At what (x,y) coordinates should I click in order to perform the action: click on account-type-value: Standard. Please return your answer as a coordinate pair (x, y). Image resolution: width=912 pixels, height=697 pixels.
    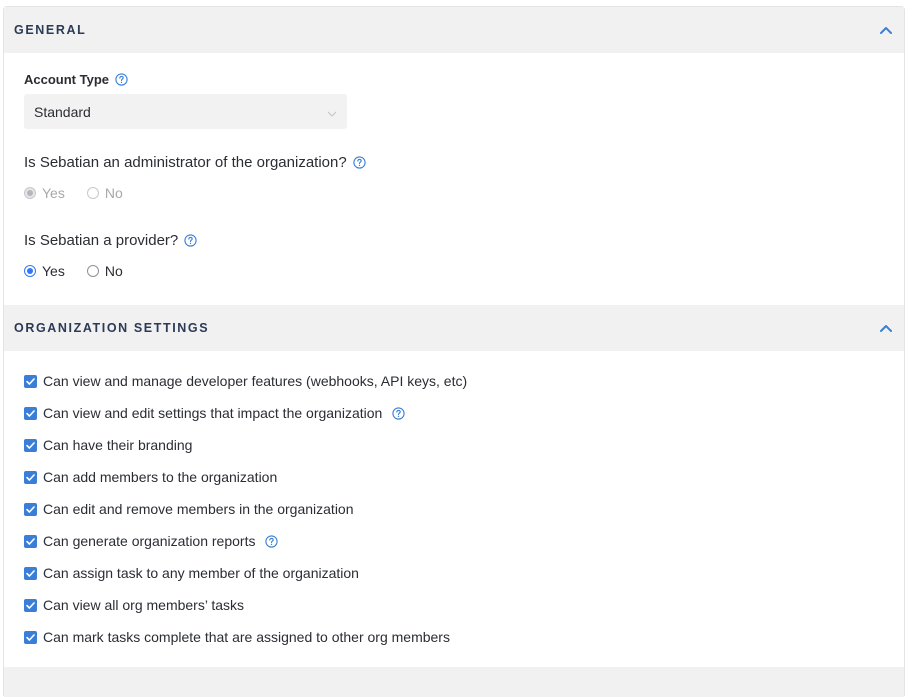
    Looking at the image, I should click on (62, 111).